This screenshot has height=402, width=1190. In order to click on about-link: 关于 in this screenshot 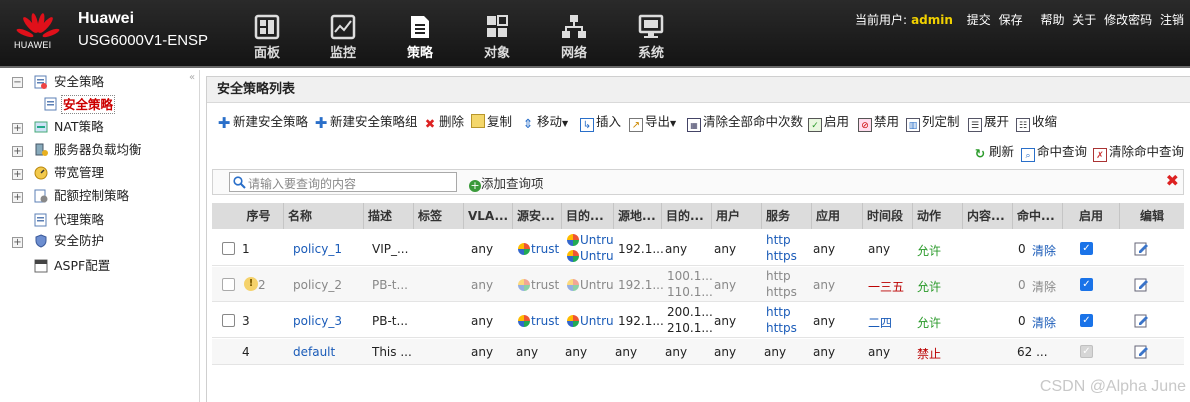, I will do `click(1084, 20)`.